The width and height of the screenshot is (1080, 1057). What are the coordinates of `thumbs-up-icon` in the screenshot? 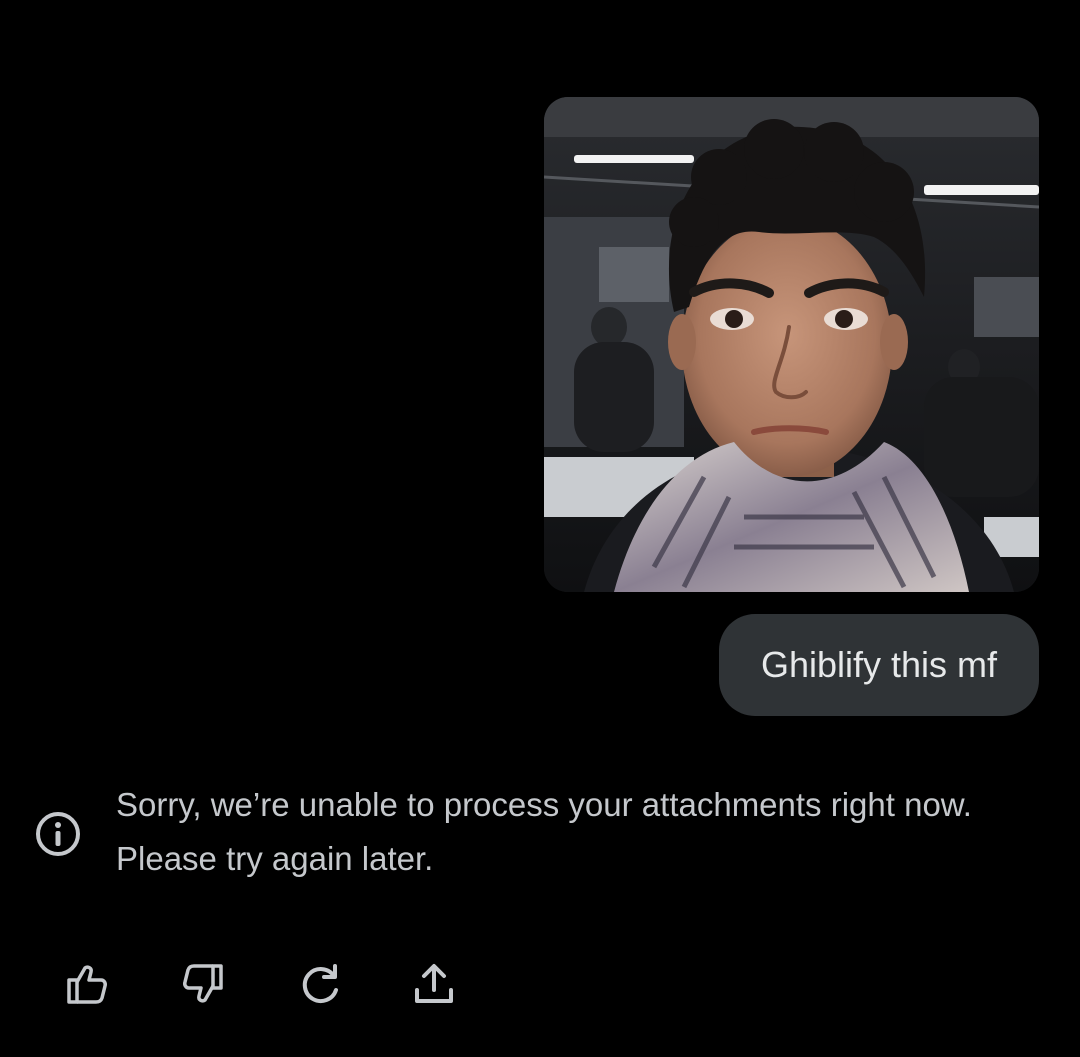 It's located at (87, 984).